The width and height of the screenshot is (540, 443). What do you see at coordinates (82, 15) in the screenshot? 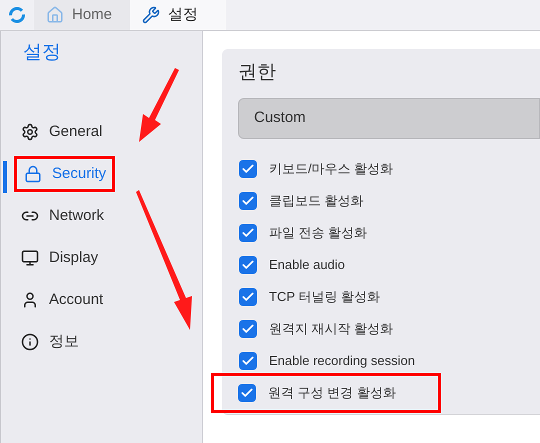
I see `tab: Home` at bounding box center [82, 15].